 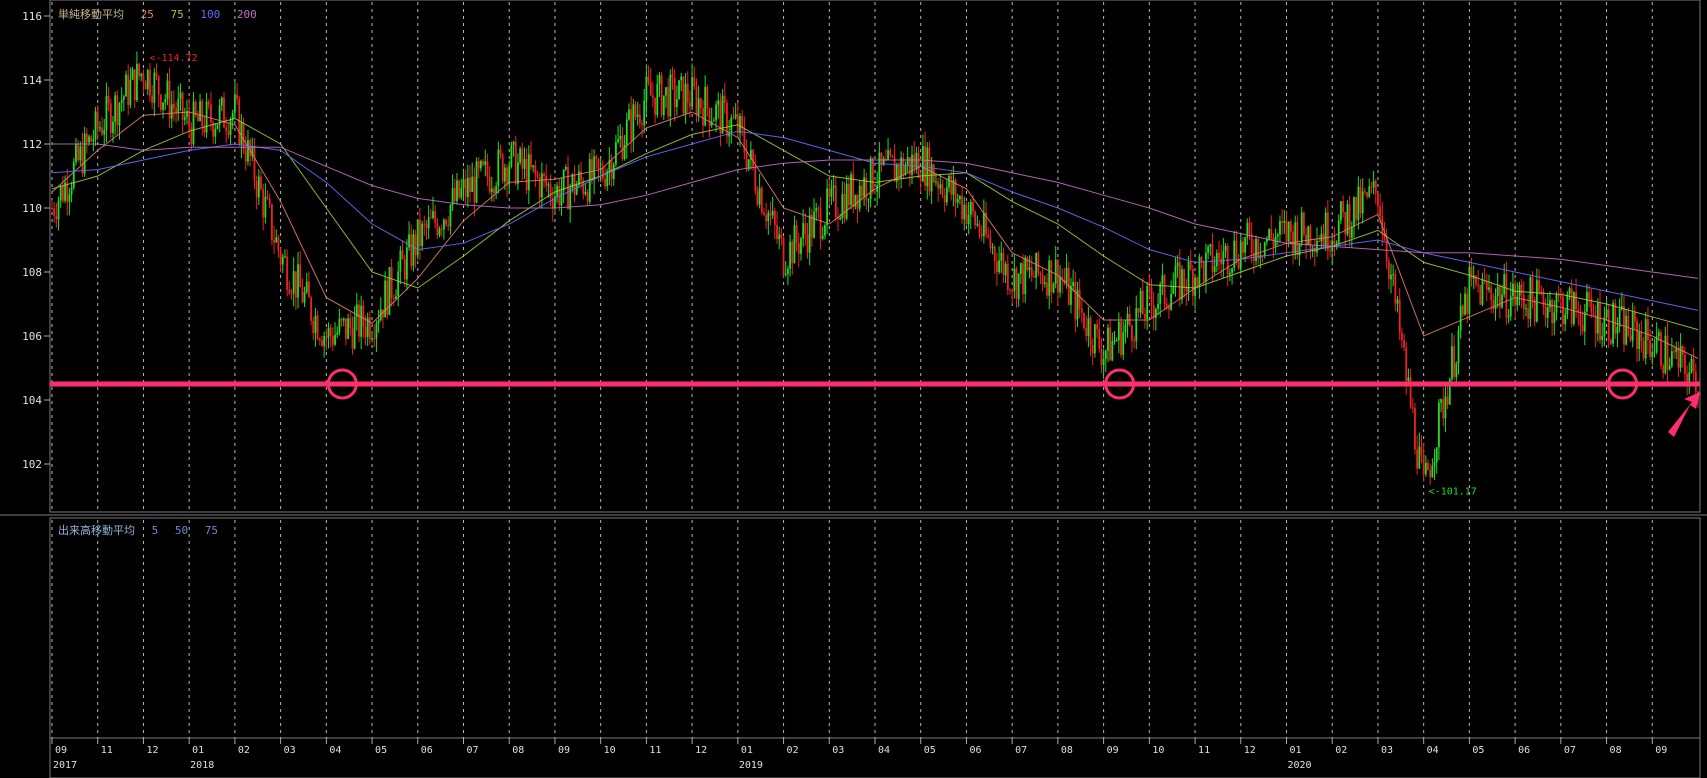 I want to click on x-year-label: 2020, so click(x=1300, y=765).